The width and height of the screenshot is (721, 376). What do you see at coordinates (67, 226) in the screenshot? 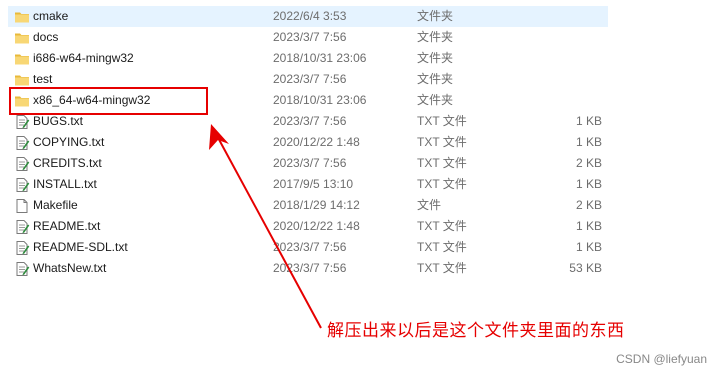
I see `file-name: README.txt` at bounding box center [67, 226].